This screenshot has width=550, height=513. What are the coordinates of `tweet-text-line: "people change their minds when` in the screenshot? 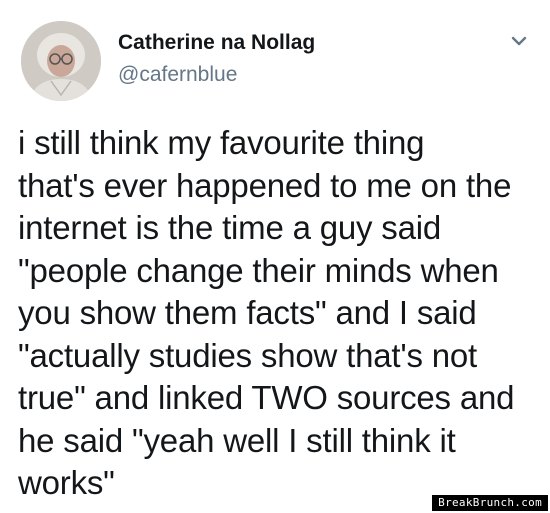 It's located at (258, 270).